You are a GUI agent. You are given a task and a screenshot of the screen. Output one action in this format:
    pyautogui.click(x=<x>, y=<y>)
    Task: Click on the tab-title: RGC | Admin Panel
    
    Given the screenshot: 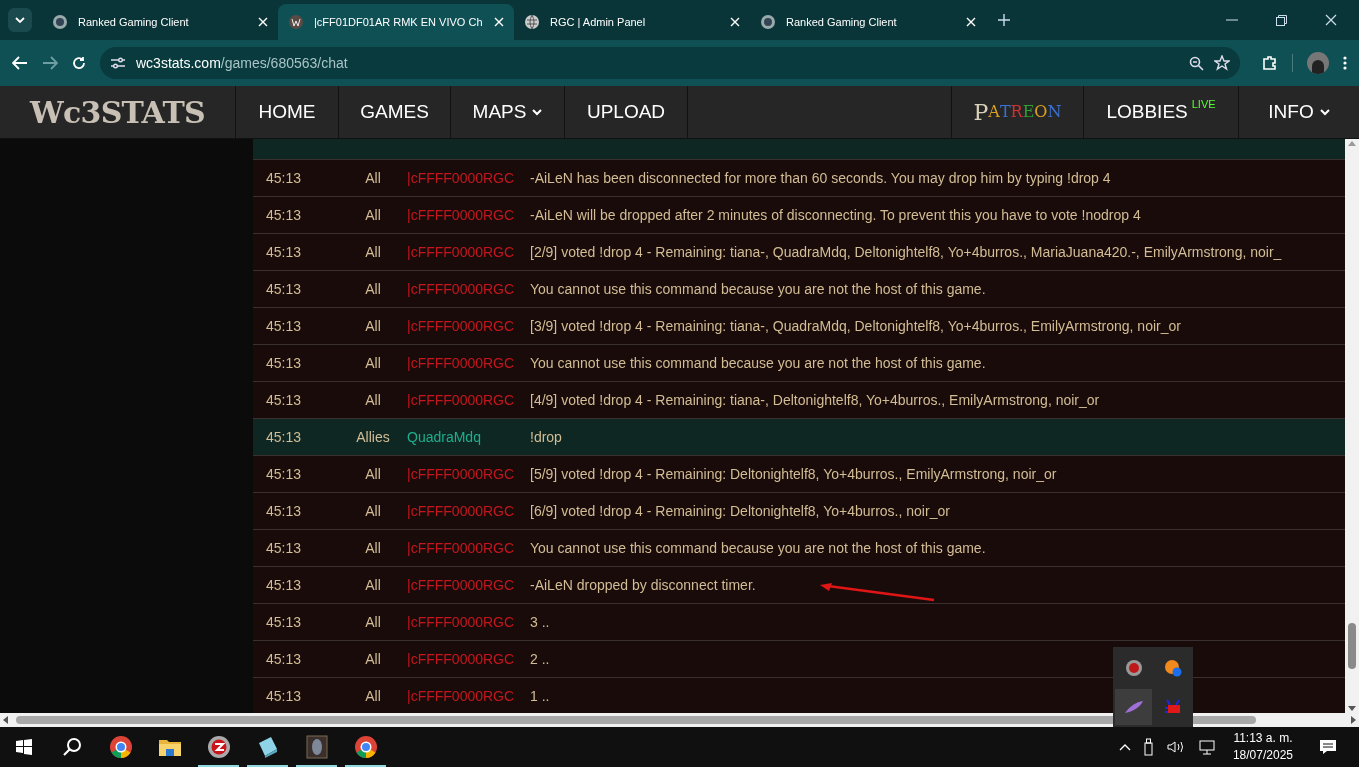 What is the action you would take?
    pyautogui.click(x=598, y=22)
    